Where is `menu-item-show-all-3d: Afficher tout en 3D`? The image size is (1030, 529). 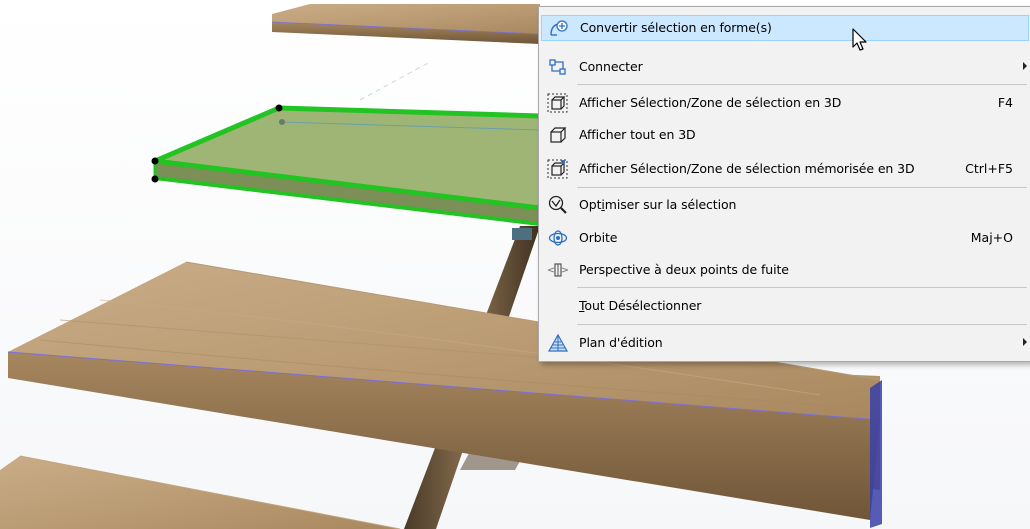
menu-item-show-all-3d: Afficher tout en 3D is located at coordinates (785, 135).